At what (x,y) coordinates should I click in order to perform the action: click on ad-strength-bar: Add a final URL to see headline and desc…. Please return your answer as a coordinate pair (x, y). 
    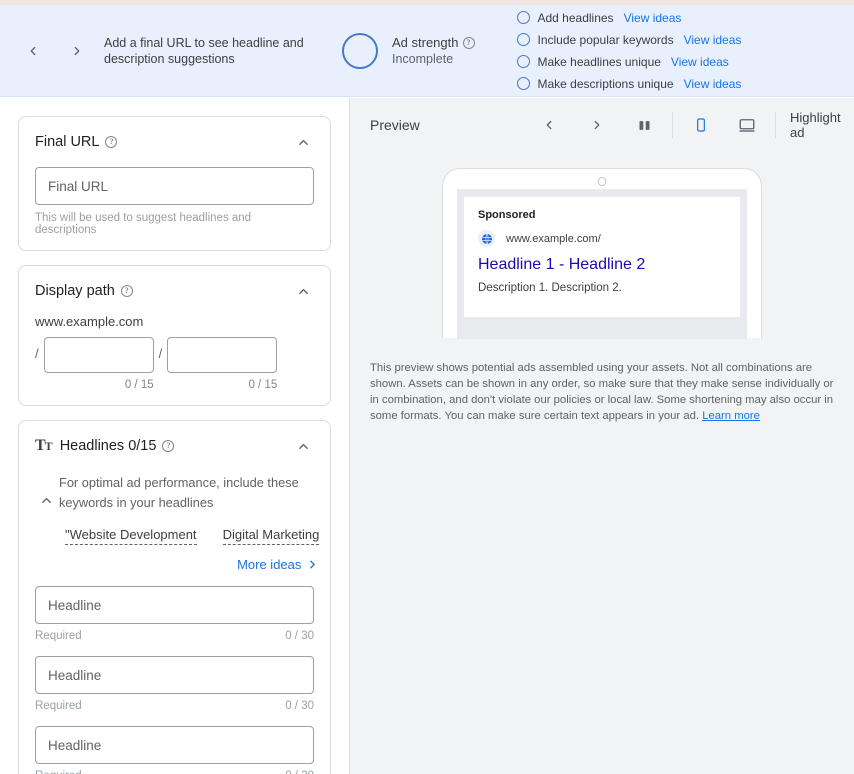
    Looking at the image, I should click on (427, 51).